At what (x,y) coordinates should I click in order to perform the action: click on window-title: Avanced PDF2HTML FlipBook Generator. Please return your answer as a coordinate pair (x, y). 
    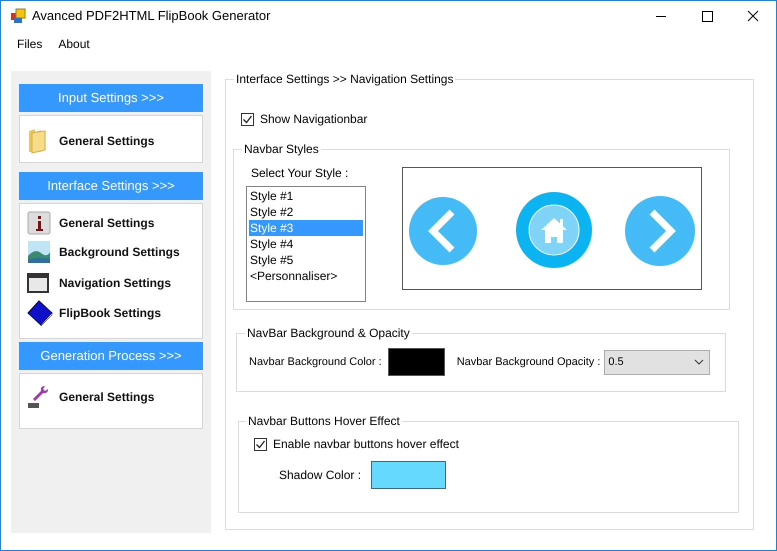
    Looking at the image, I should click on (151, 16).